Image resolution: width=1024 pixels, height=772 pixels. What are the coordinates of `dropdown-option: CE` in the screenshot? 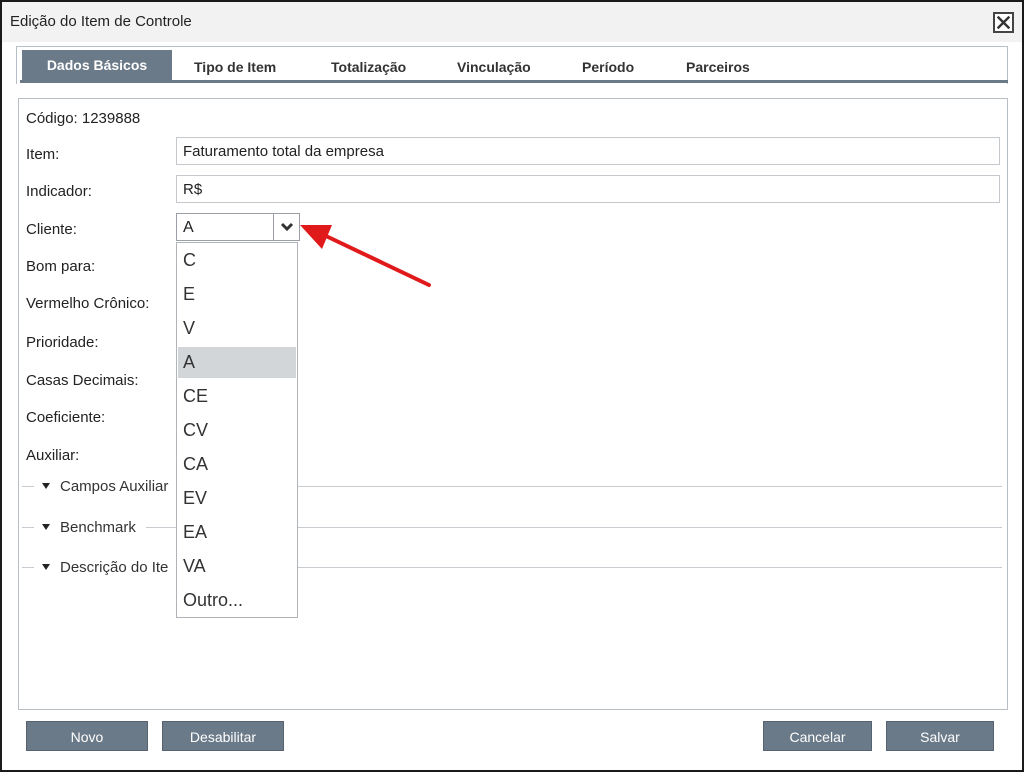 It's located at (237, 396).